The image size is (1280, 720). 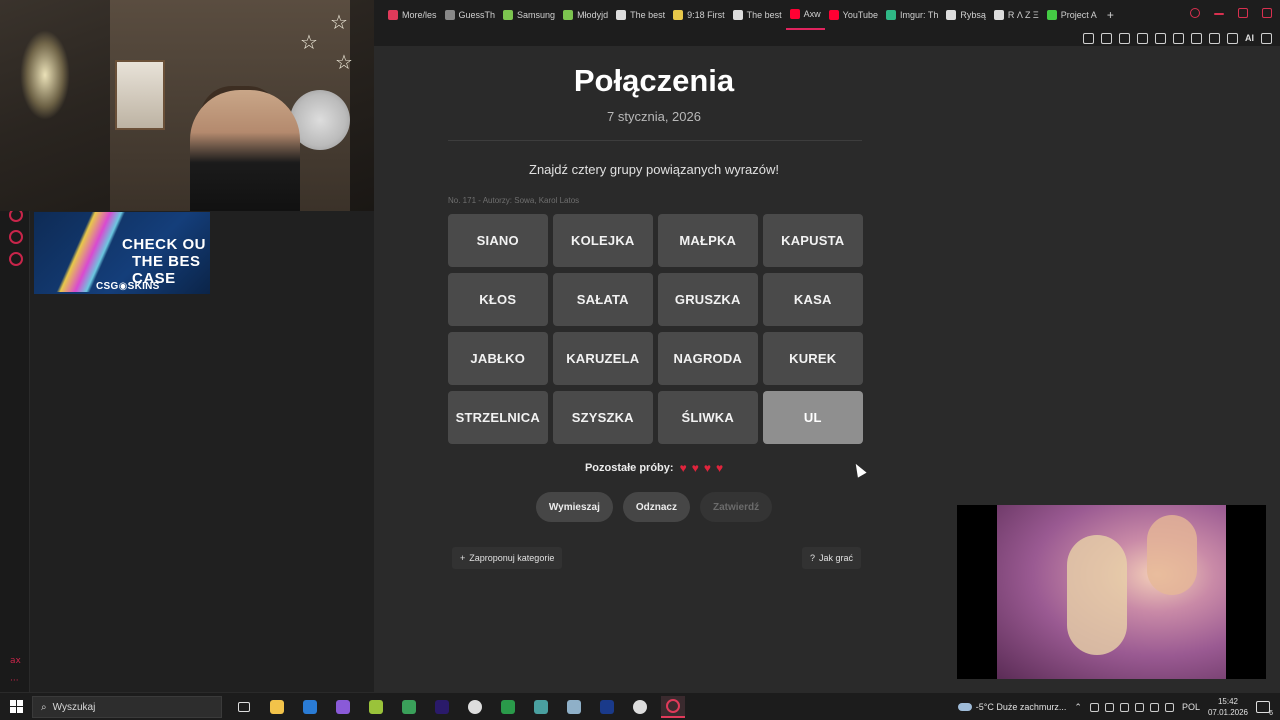 I want to click on browser-tab: YouTube, so click(x=853, y=15).